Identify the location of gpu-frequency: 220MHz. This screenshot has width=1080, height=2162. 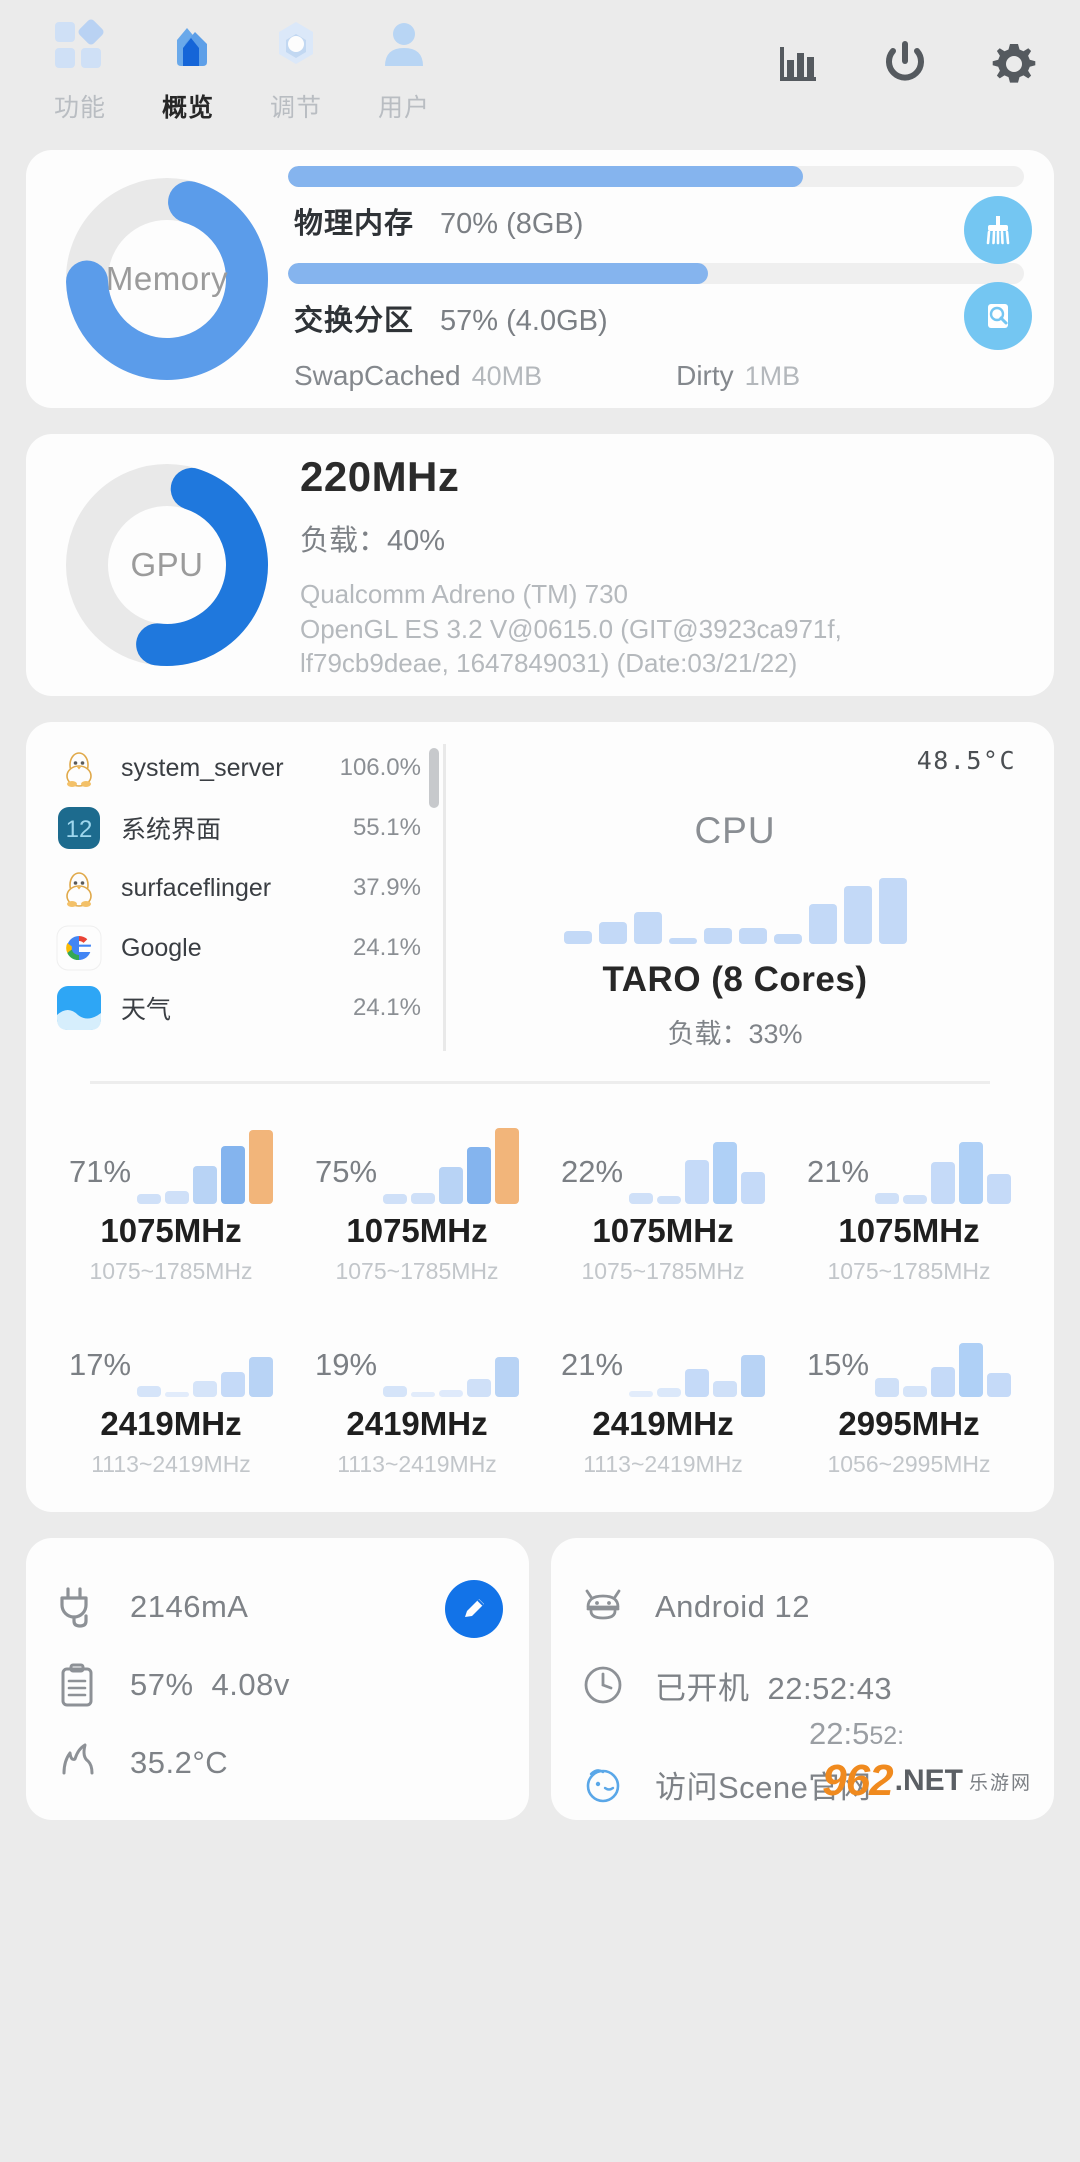
(380, 477).